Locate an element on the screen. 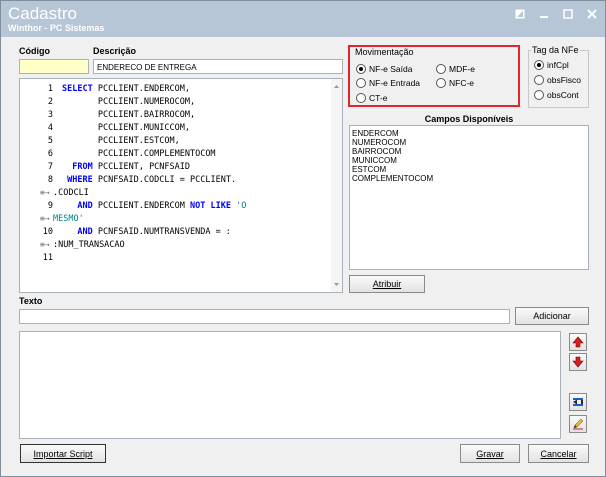 The height and width of the screenshot is (477, 606). code-line: ≡→ .CODCLI is located at coordinates (177, 194).